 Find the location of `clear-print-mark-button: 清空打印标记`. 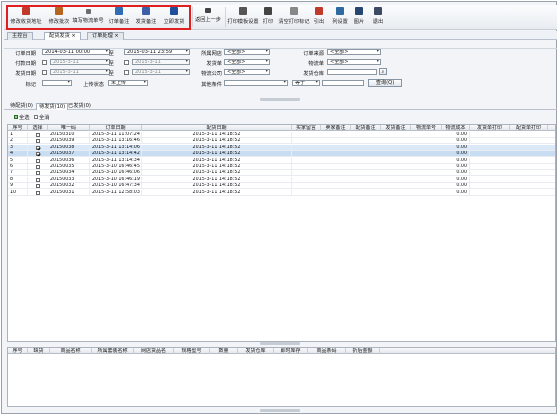

clear-print-mark-button: 清空打印标记 is located at coordinates (294, 17).